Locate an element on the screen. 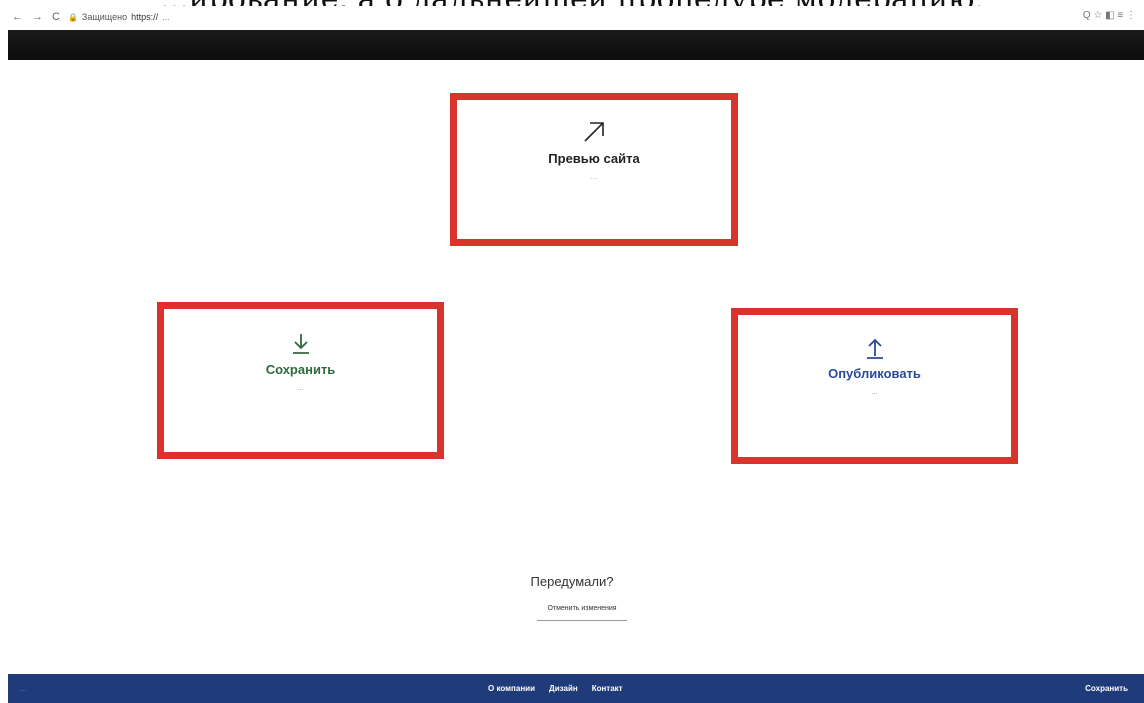 Image resolution: width=1144 pixels, height=703 pixels. lock-icon: 🔒 is located at coordinates (72, 17).